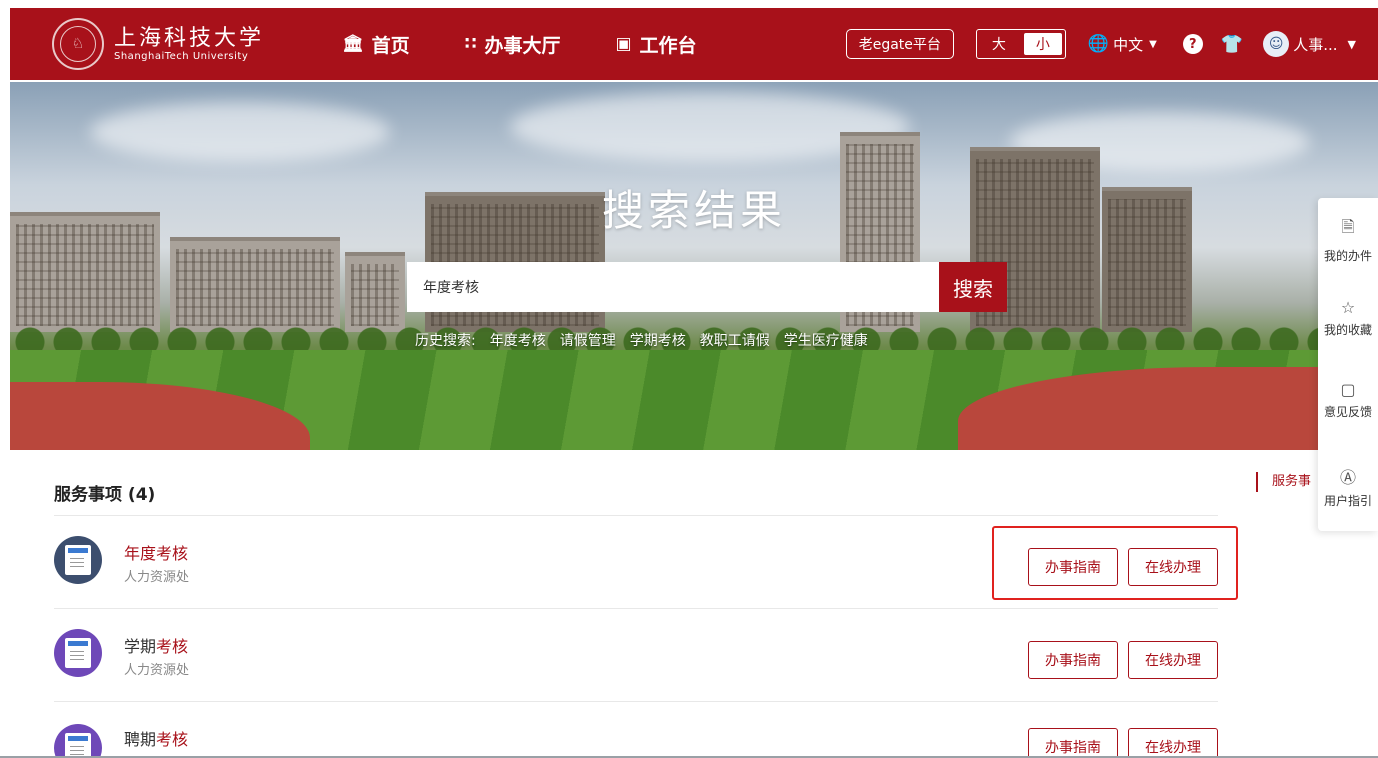 The image size is (1378, 758). What do you see at coordinates (588, 340) in the screenshot?
I see `history-item: 请假管理` at bounding box center [588, 340].